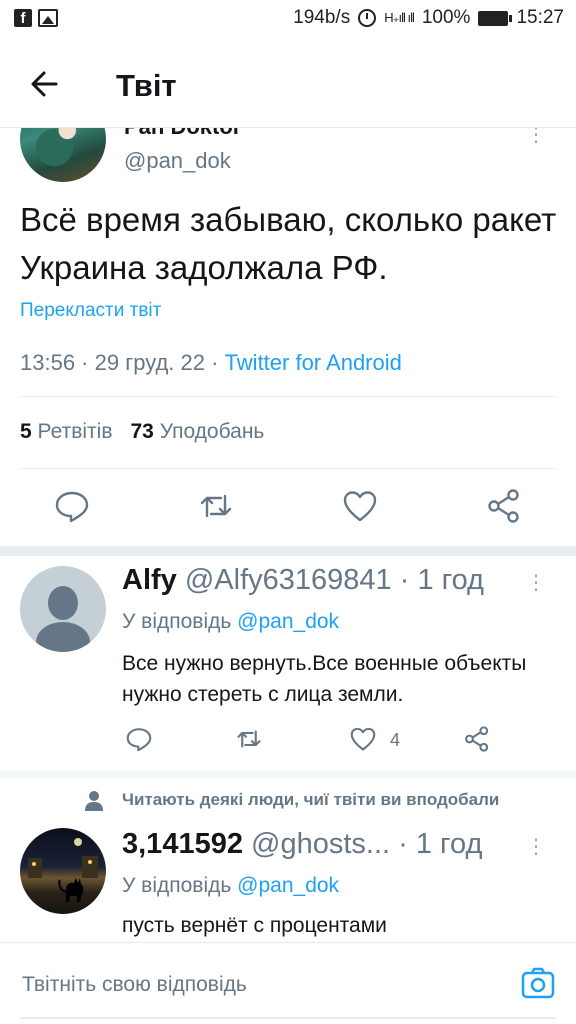  Describe the element at coordinates (495, 18) in the screenshot. I see `battery-icon` at that location.